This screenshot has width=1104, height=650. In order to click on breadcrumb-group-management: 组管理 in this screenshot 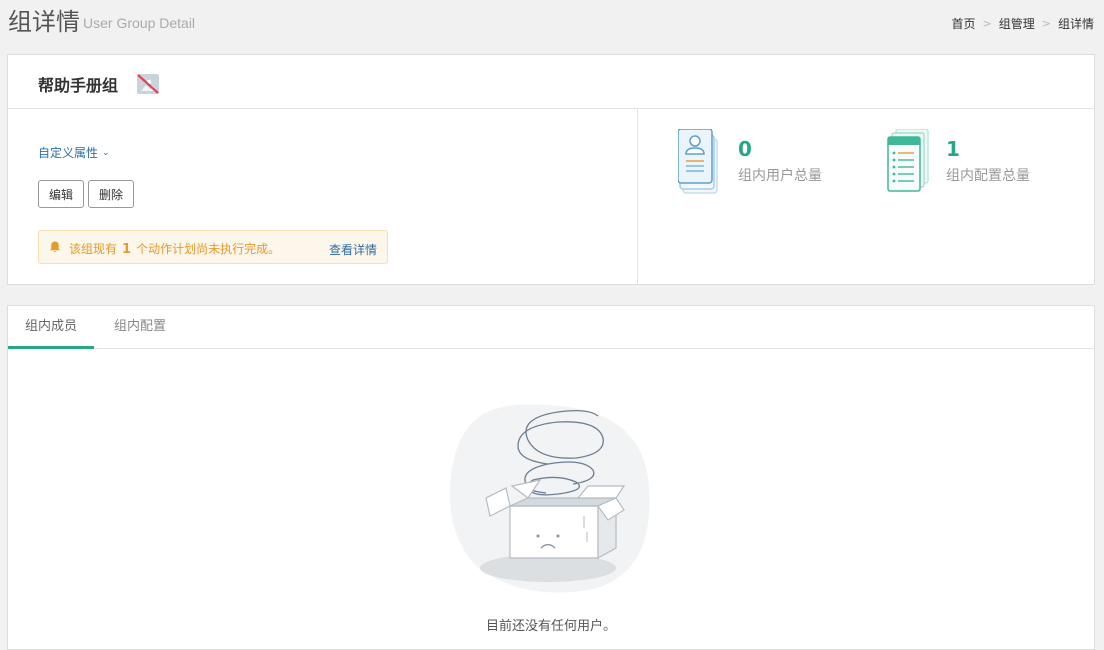, I will do `click(1017, 23)`.